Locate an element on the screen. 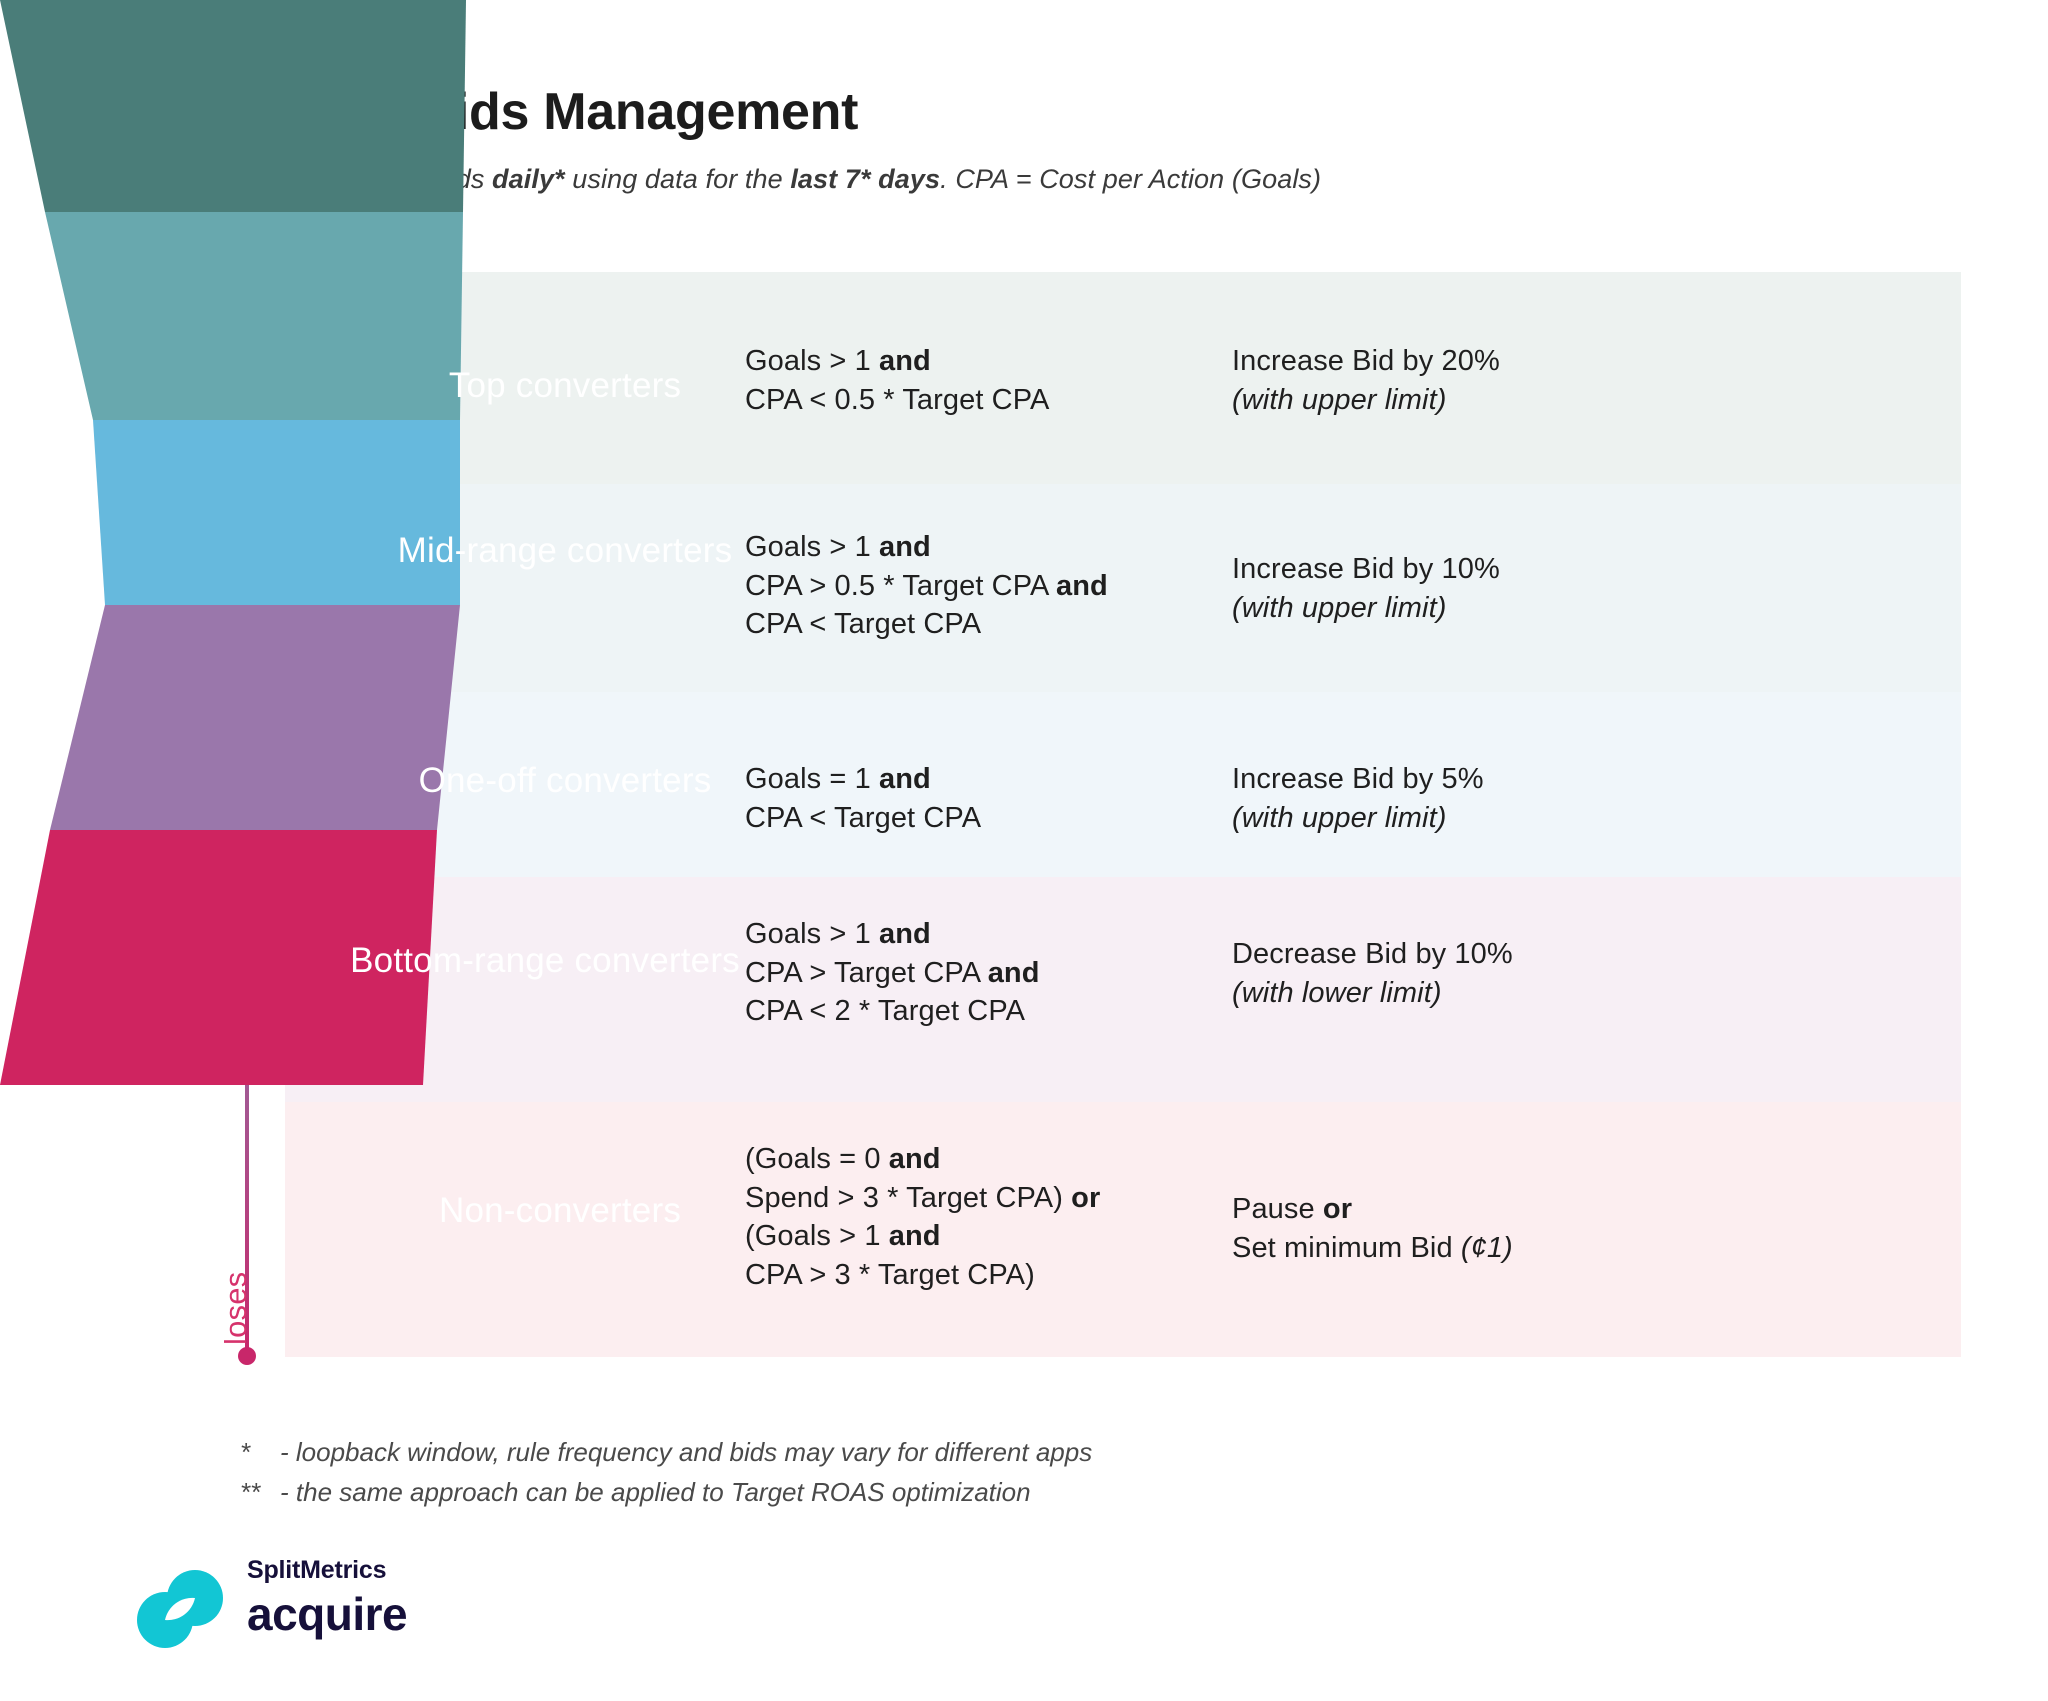  action-qualifier: (¢1) is located at coordinates (1486, 1247).